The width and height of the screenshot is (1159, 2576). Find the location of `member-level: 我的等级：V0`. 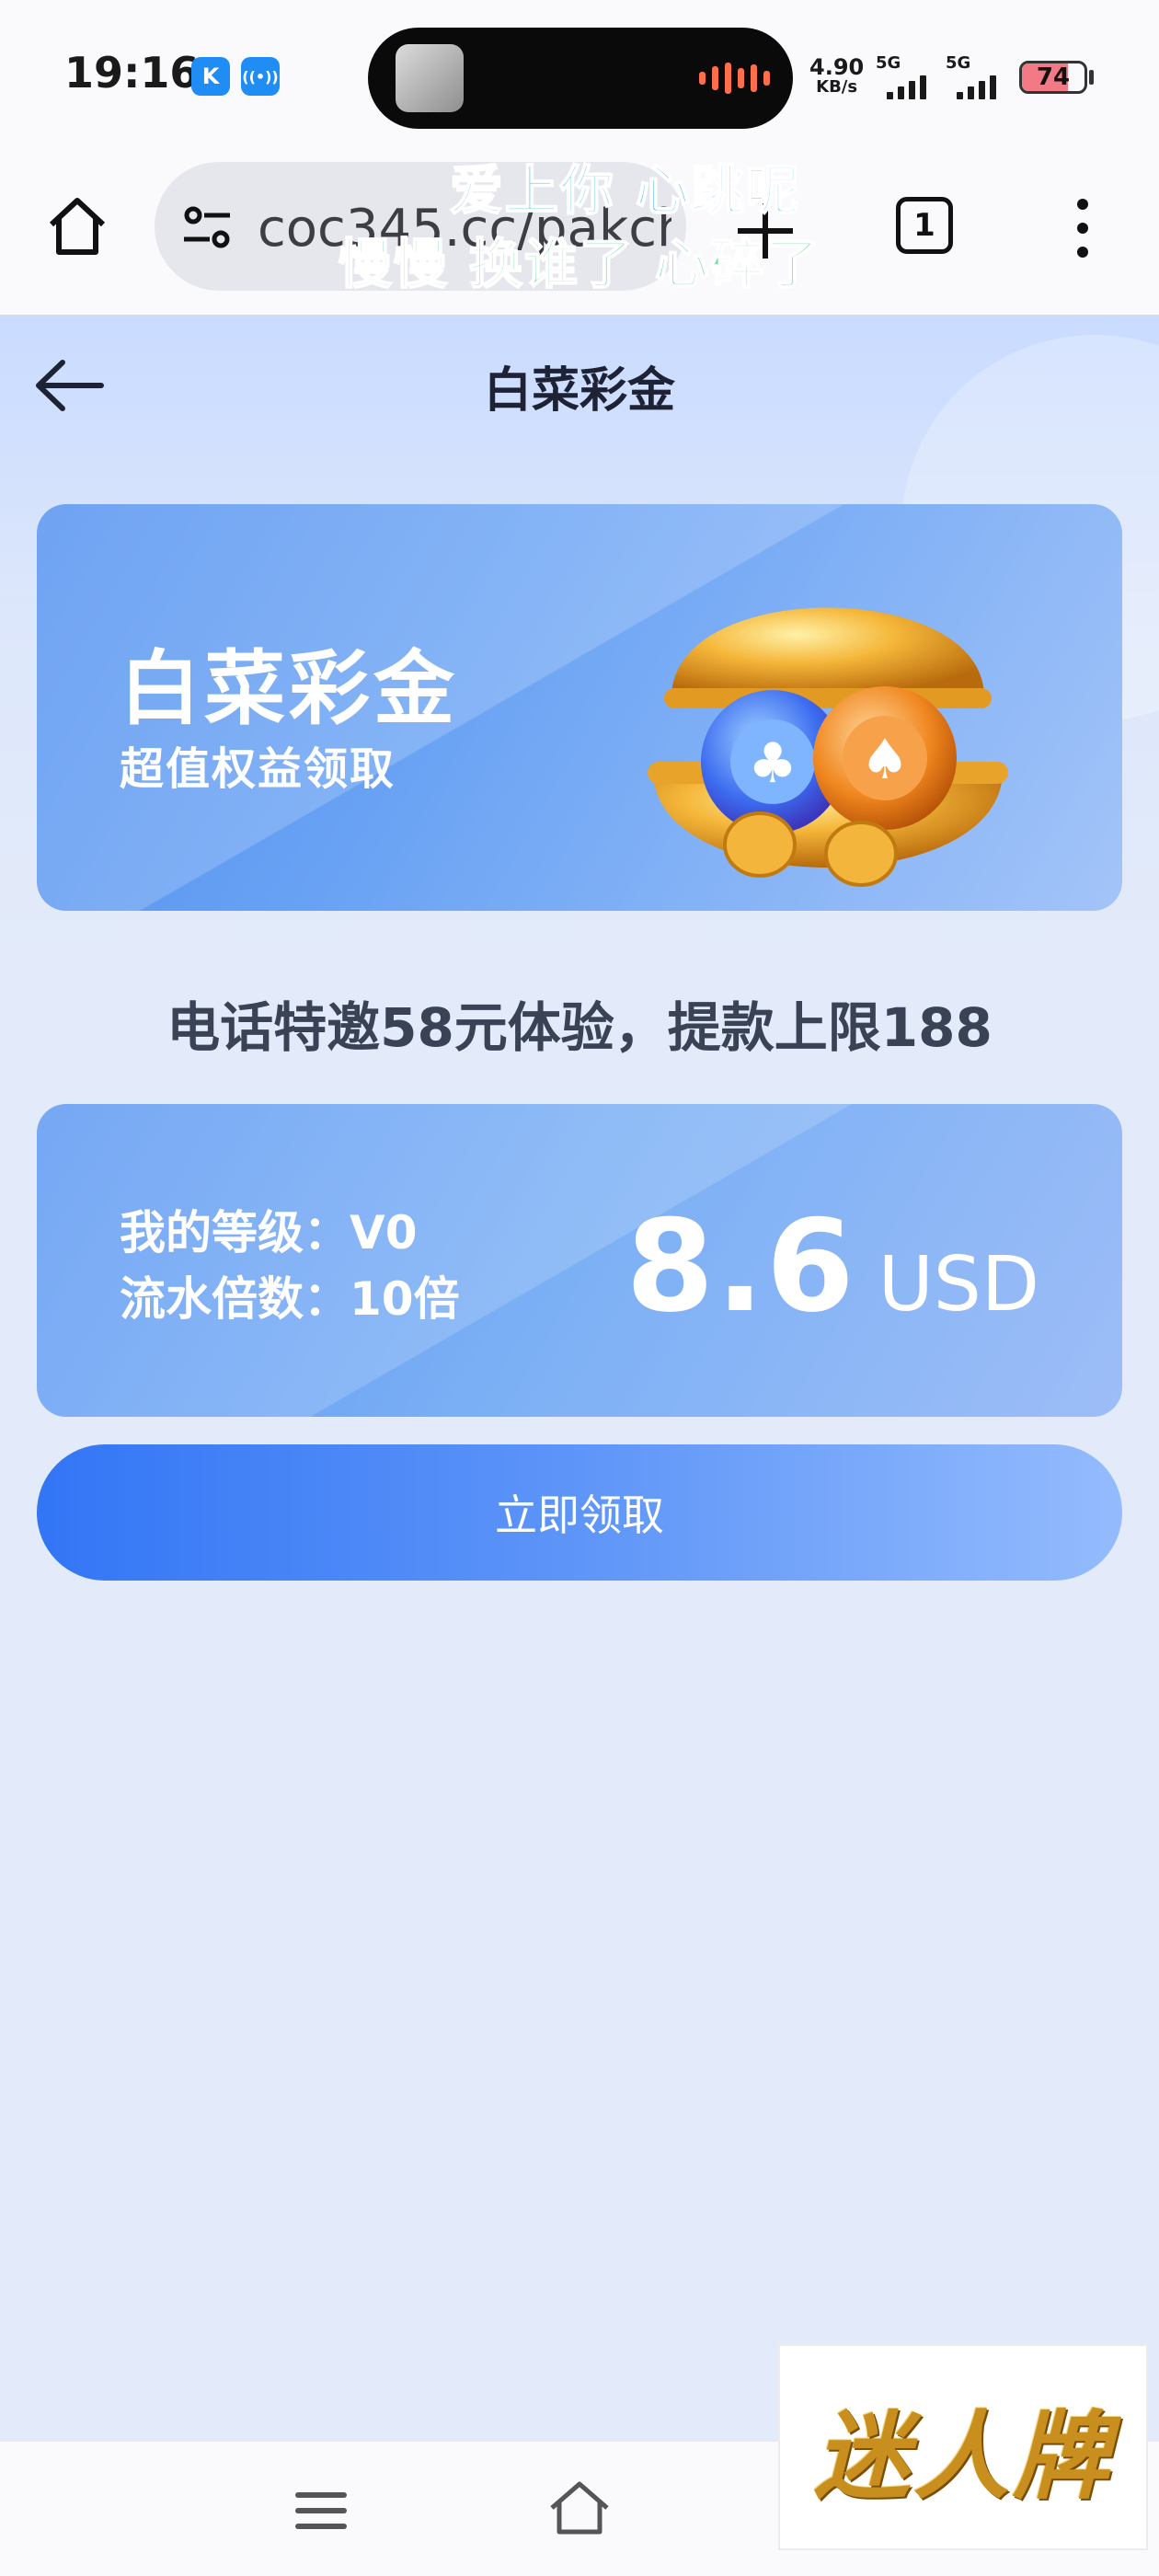

member-level: 我的等级：V0 is located at coordinates (269, 1232).